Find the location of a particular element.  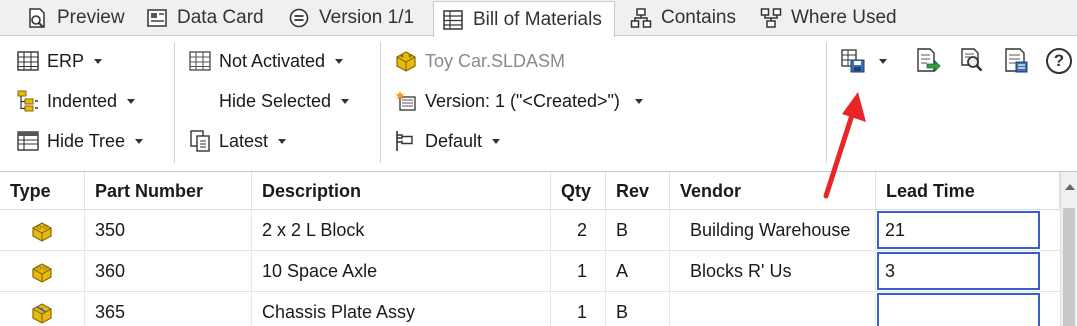

lead-time-input: 3 is located at coordinates (958, 271).